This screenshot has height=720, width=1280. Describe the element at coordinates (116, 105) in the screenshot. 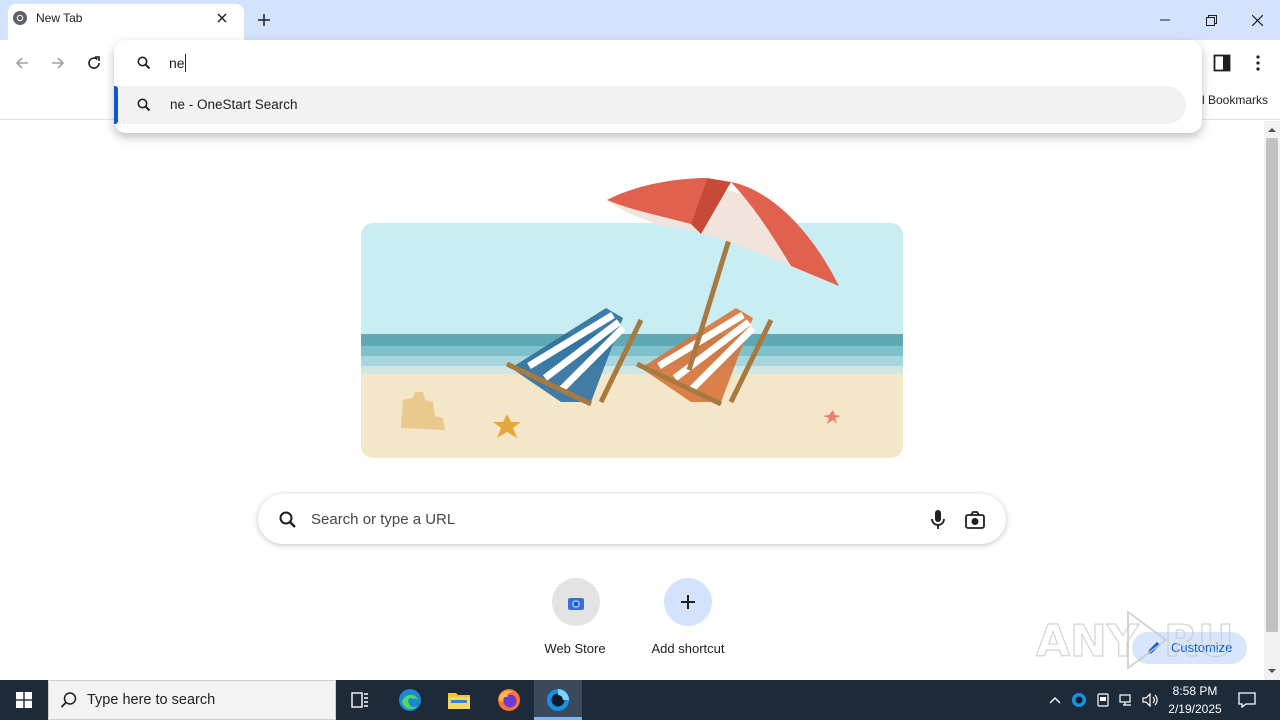

I see `suggestion-focus-indicator` at that location.